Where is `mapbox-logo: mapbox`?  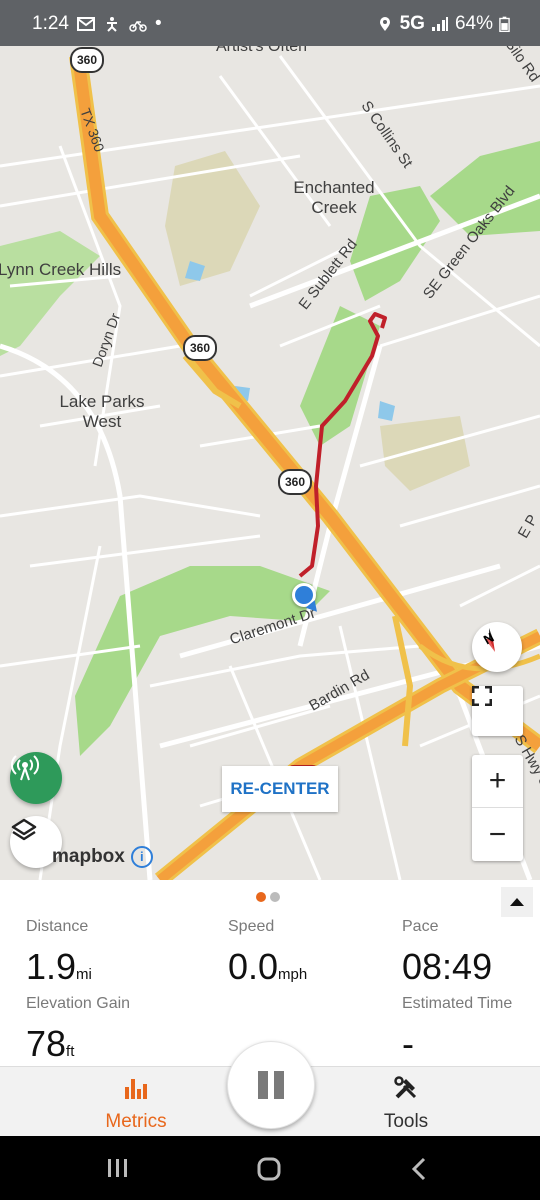 mapbox-logo: mapbox is located at coordinates (88, 856).